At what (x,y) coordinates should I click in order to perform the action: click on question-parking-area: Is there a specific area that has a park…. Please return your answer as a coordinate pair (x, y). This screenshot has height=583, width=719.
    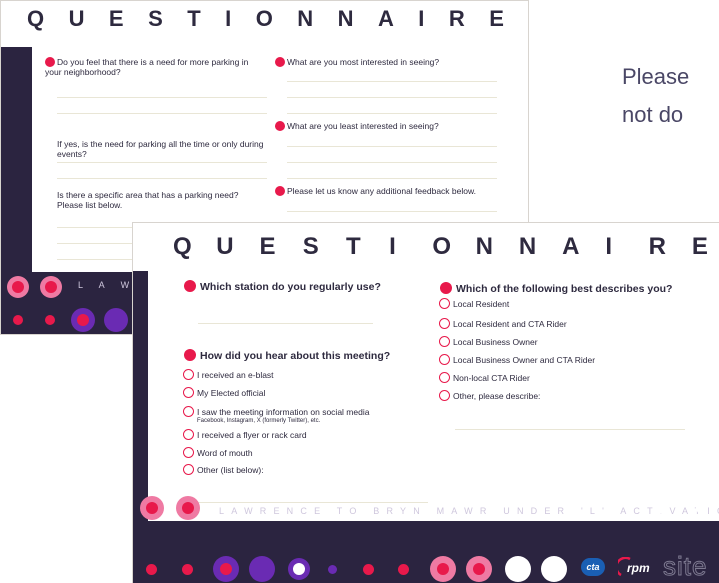
    Looking at the image, I should click on (148, 200).